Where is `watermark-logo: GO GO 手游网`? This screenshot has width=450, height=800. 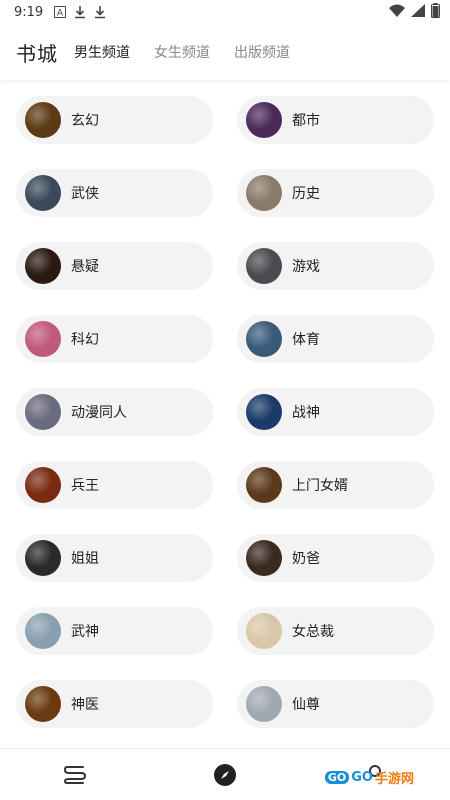 watermark-logo: GO GO 手游网 is located at coordinates (369, 777).